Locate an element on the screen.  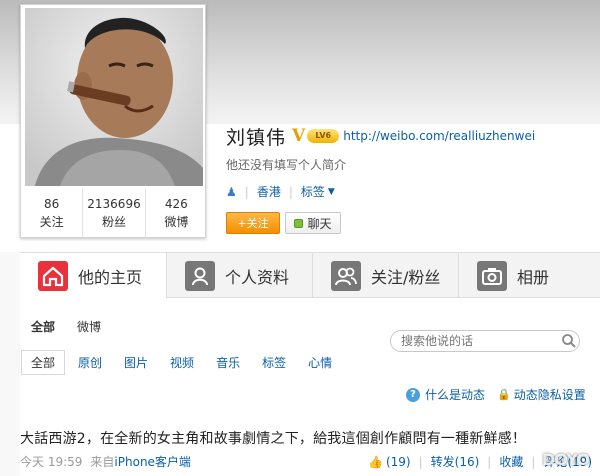
filter-mood: 心情 is located at coordinates (320, 362).